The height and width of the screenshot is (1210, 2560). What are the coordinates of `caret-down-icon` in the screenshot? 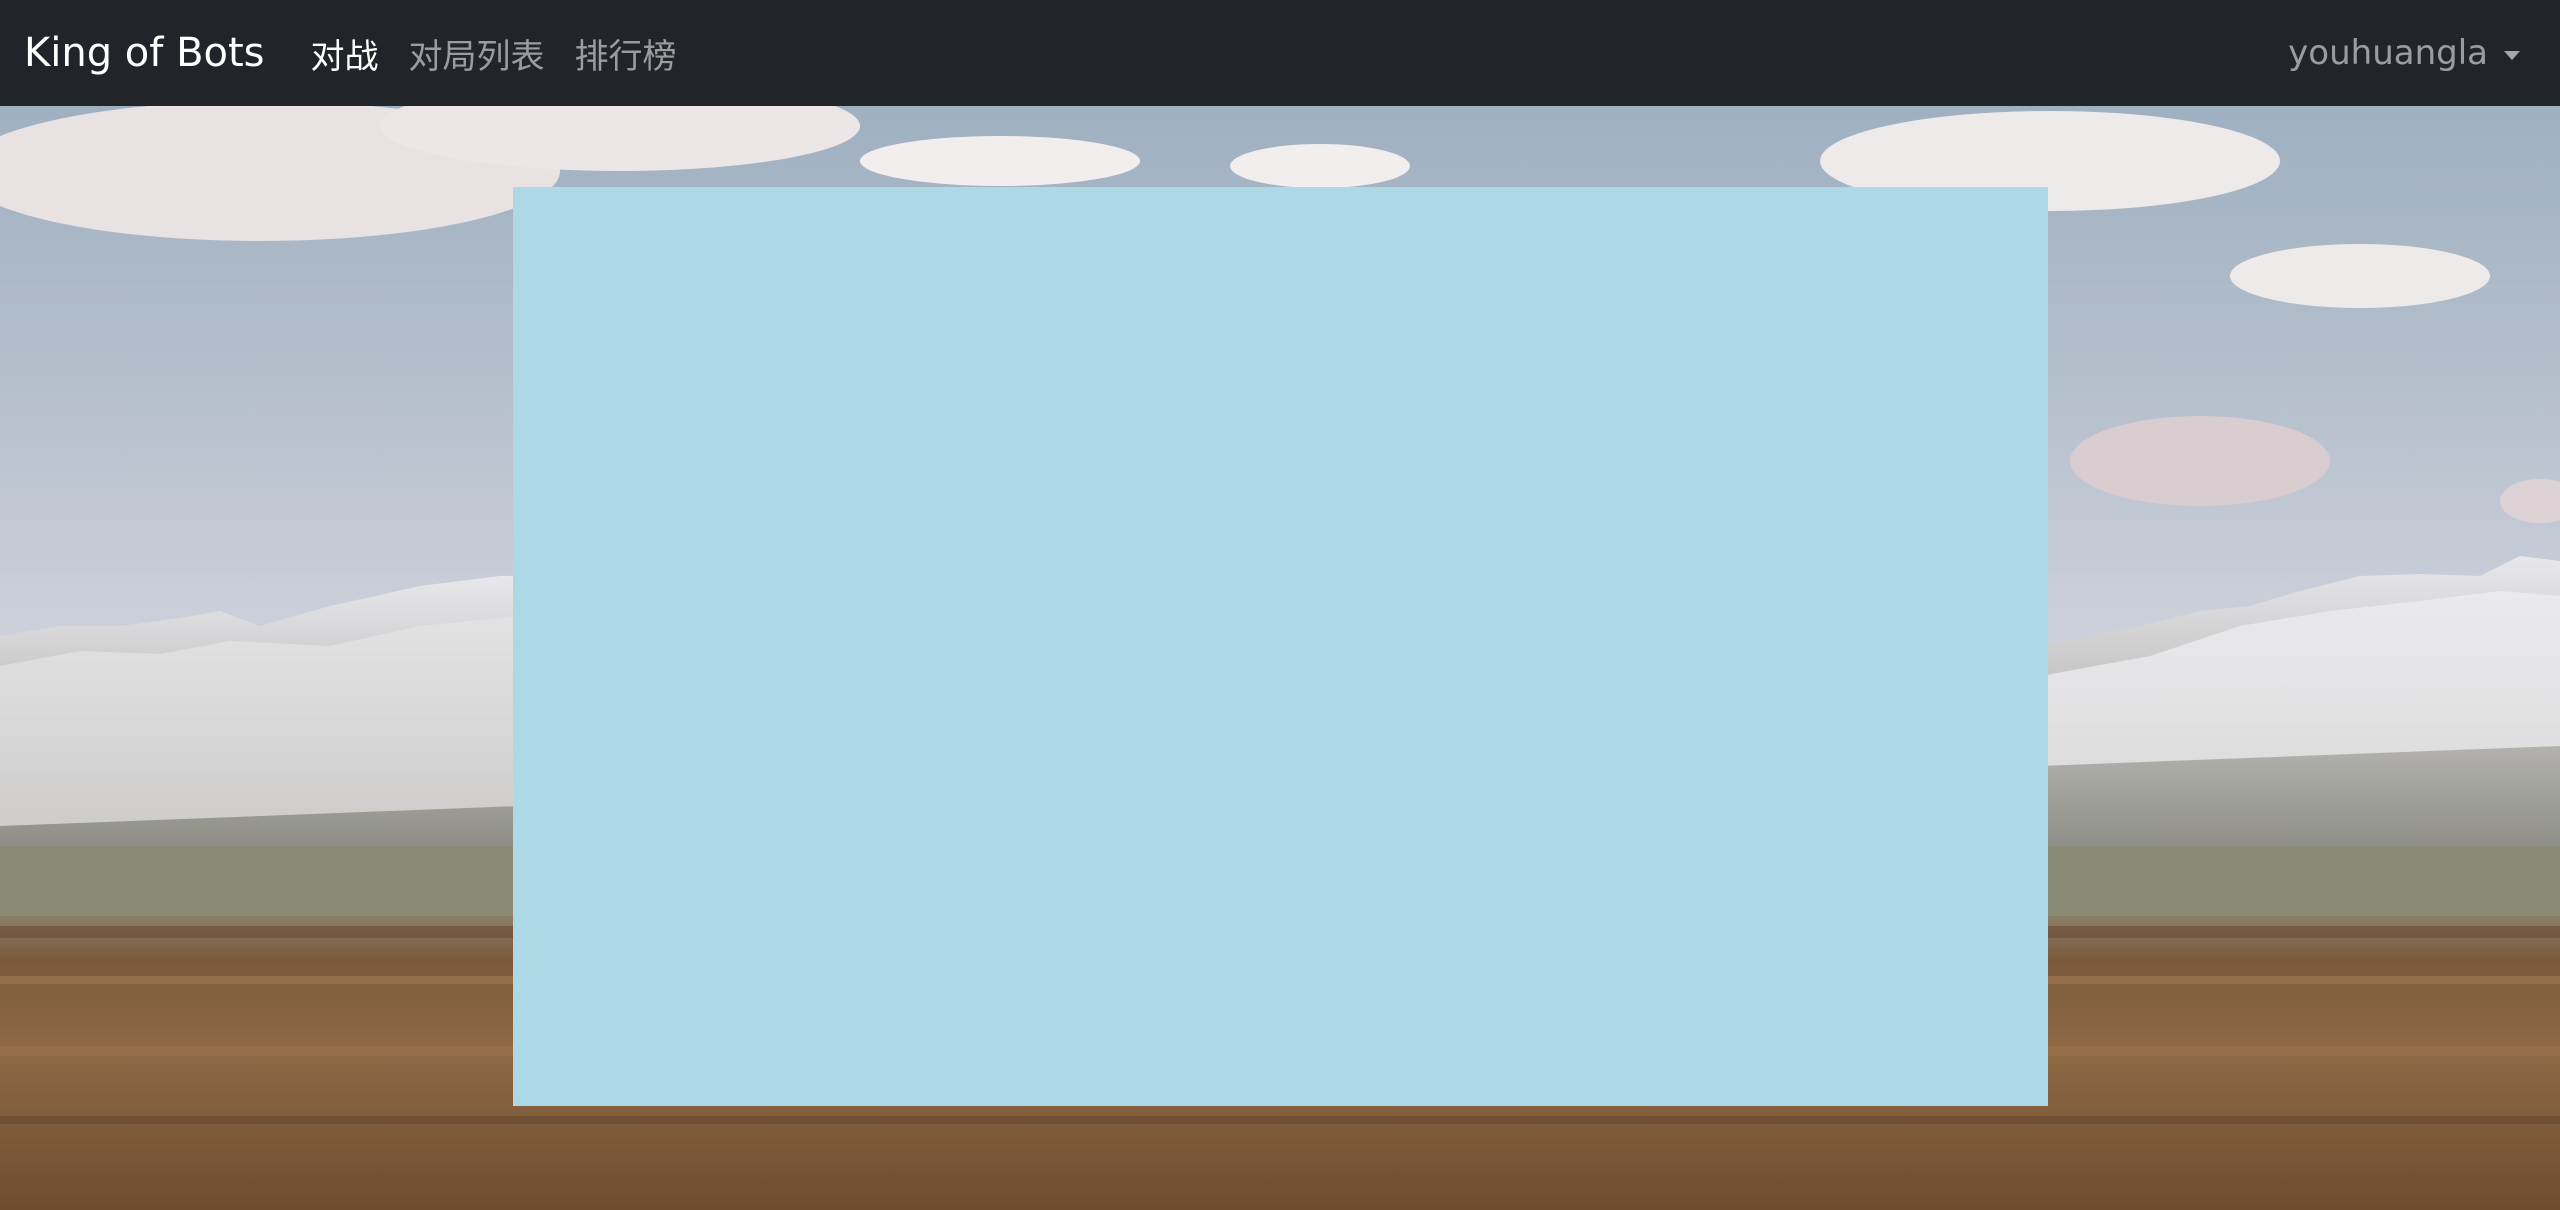 It's located at (2512, 55).